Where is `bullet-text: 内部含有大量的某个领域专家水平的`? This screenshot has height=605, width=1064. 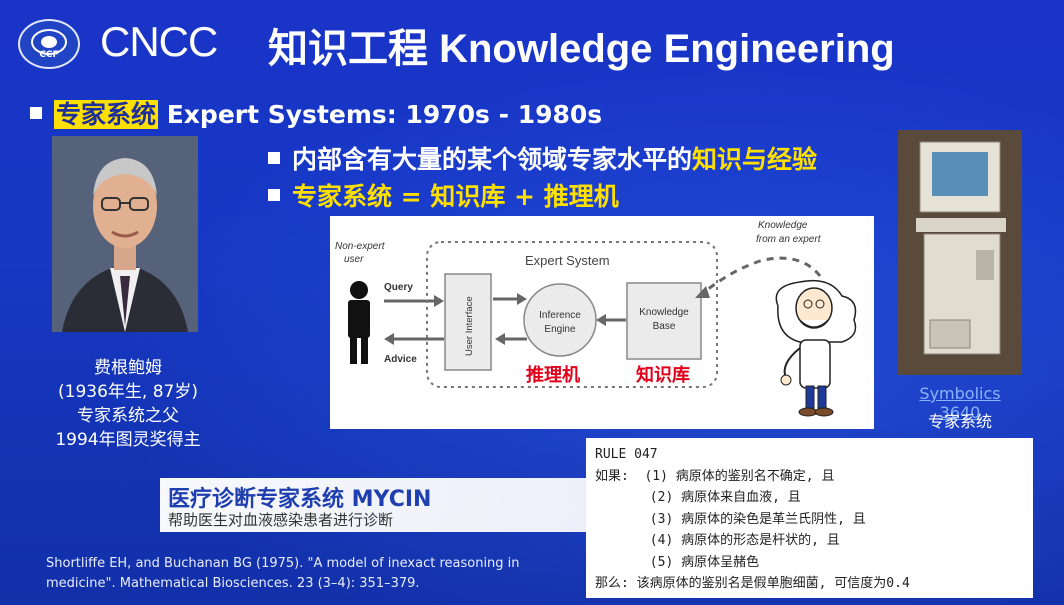 bullet-text: 内部含有大量的某个领域专家水平的 is located at coordinates (492, 159).